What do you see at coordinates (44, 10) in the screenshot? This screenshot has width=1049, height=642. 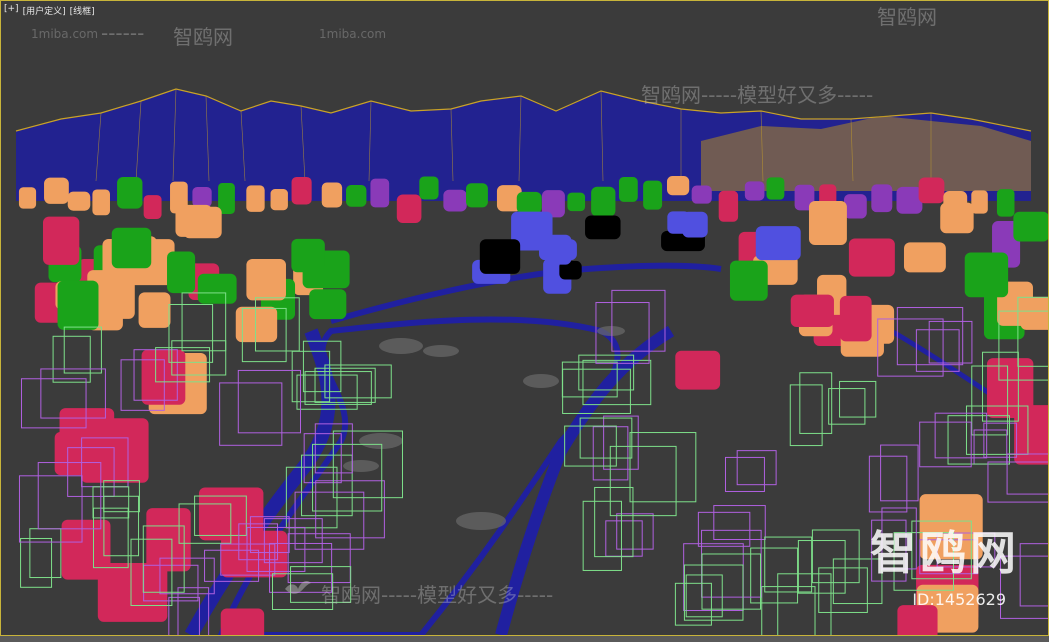 I see `viewport-view-label: [用户定义]` at bounding box center [44, 10].